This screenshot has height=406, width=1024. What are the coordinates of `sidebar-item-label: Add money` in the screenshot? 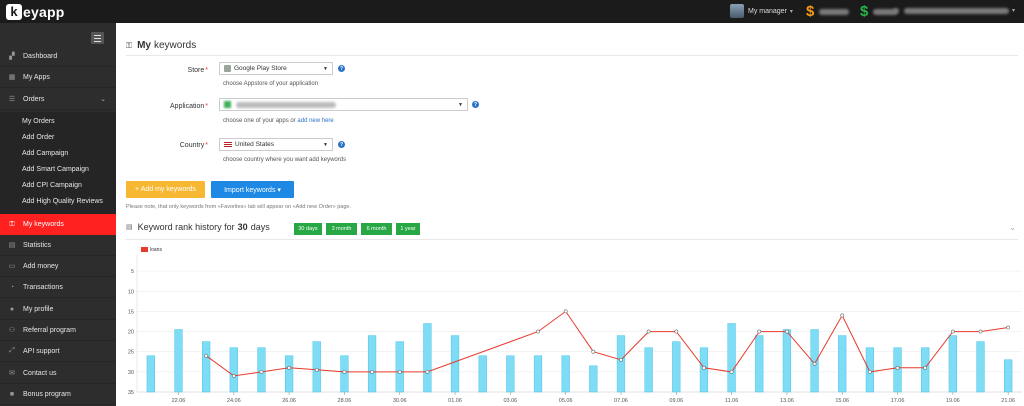 It's located at (41, 266).